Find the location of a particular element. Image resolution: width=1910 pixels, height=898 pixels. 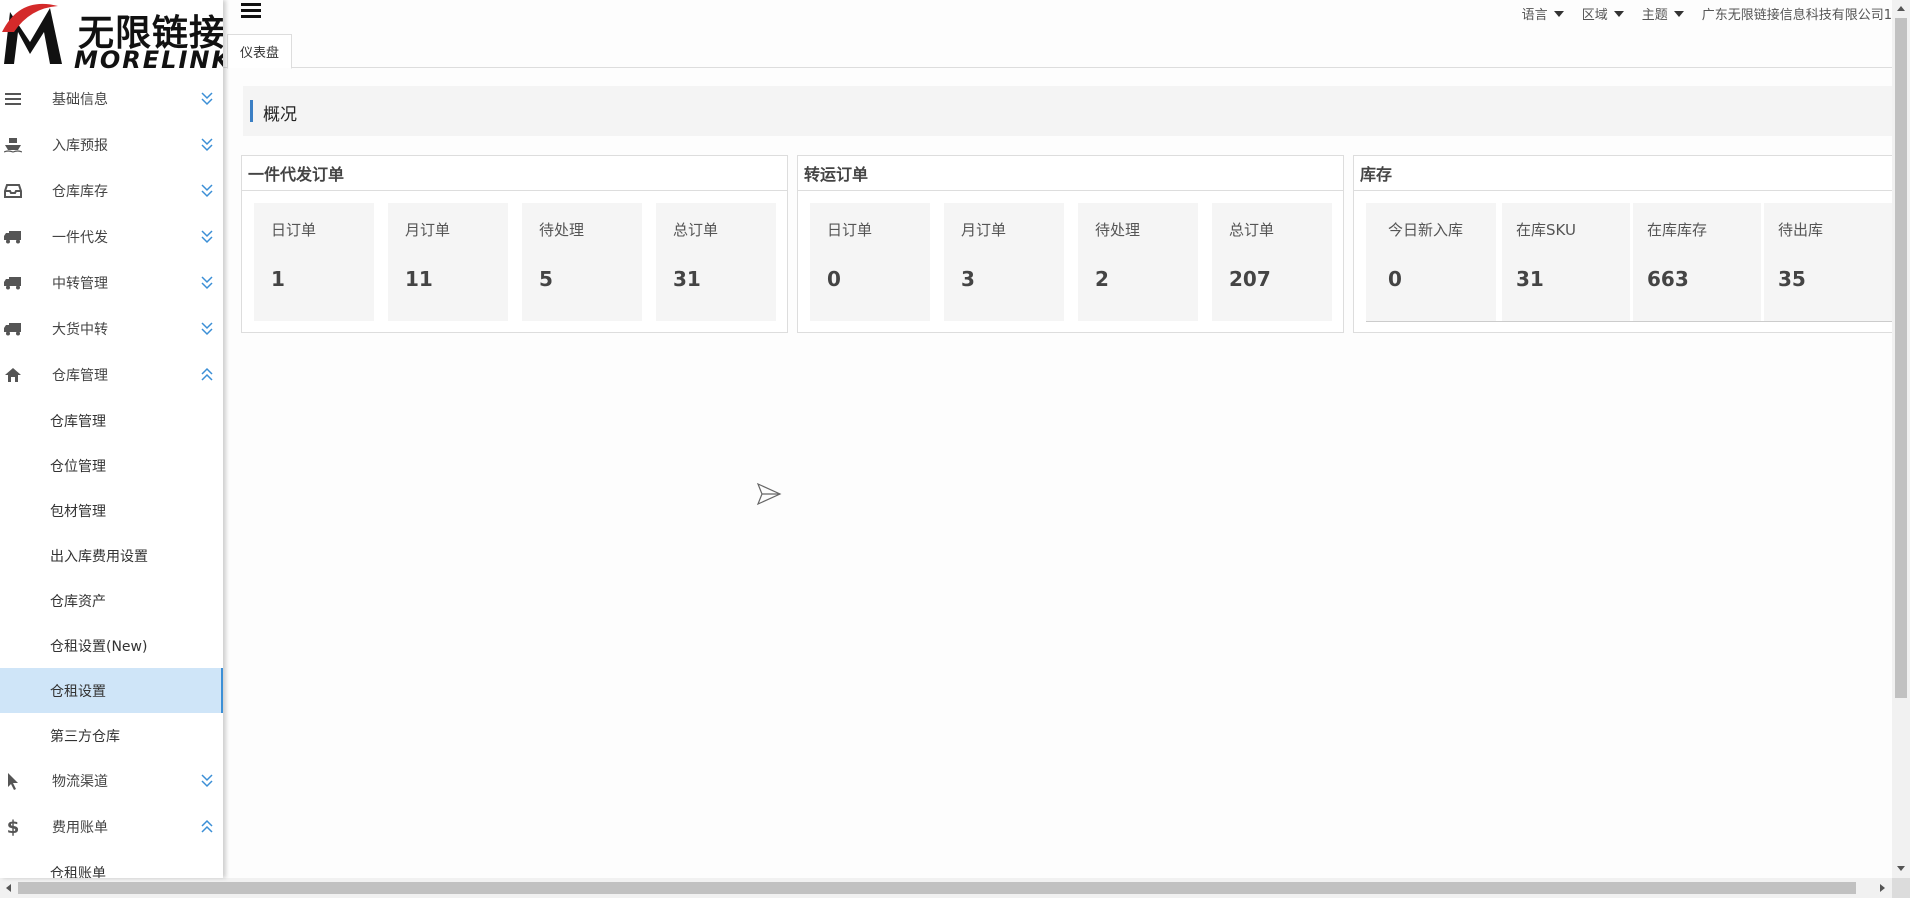

vertical-scrollbar is located at coordinates (1901, 439).